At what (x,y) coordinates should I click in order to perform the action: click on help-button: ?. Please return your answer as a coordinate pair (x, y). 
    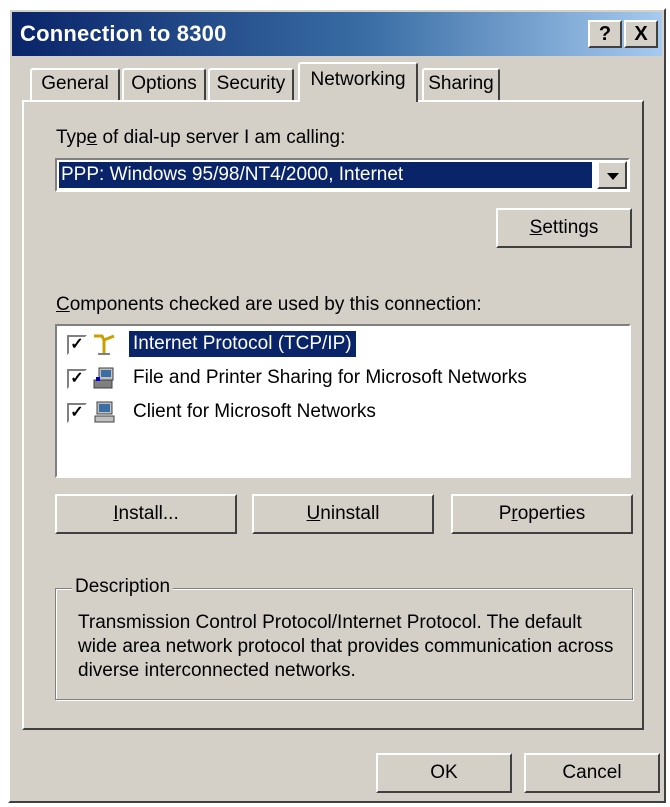
    Looking at the image, I should click on (605, 34).